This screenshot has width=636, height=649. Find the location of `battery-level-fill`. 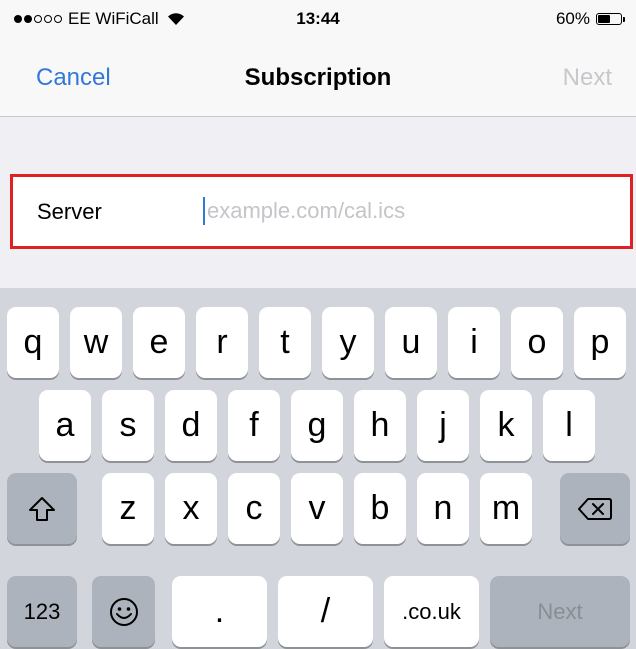

battery-level-fill is located at coordinates (604, 19).